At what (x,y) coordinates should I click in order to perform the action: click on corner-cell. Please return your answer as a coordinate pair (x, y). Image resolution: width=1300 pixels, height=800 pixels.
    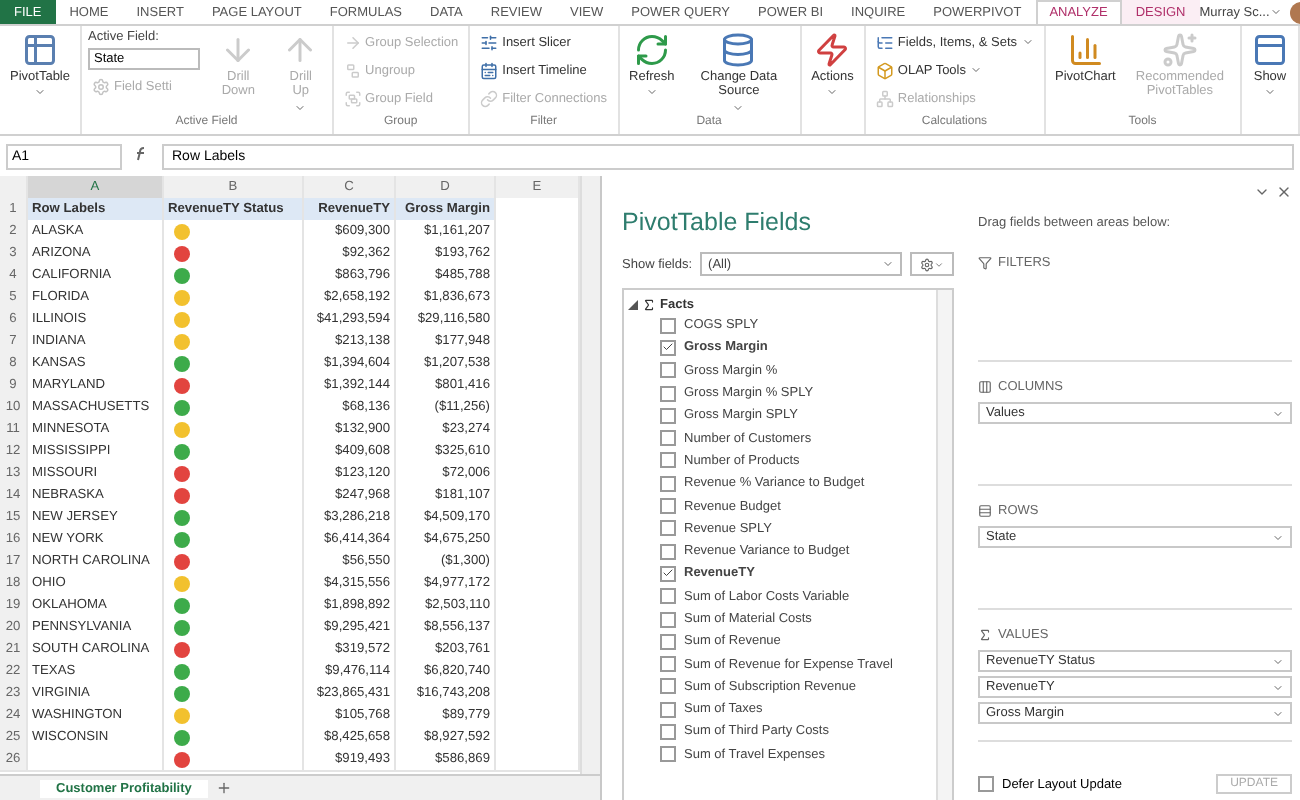
    Looking at the image, I should click on (14, 188).